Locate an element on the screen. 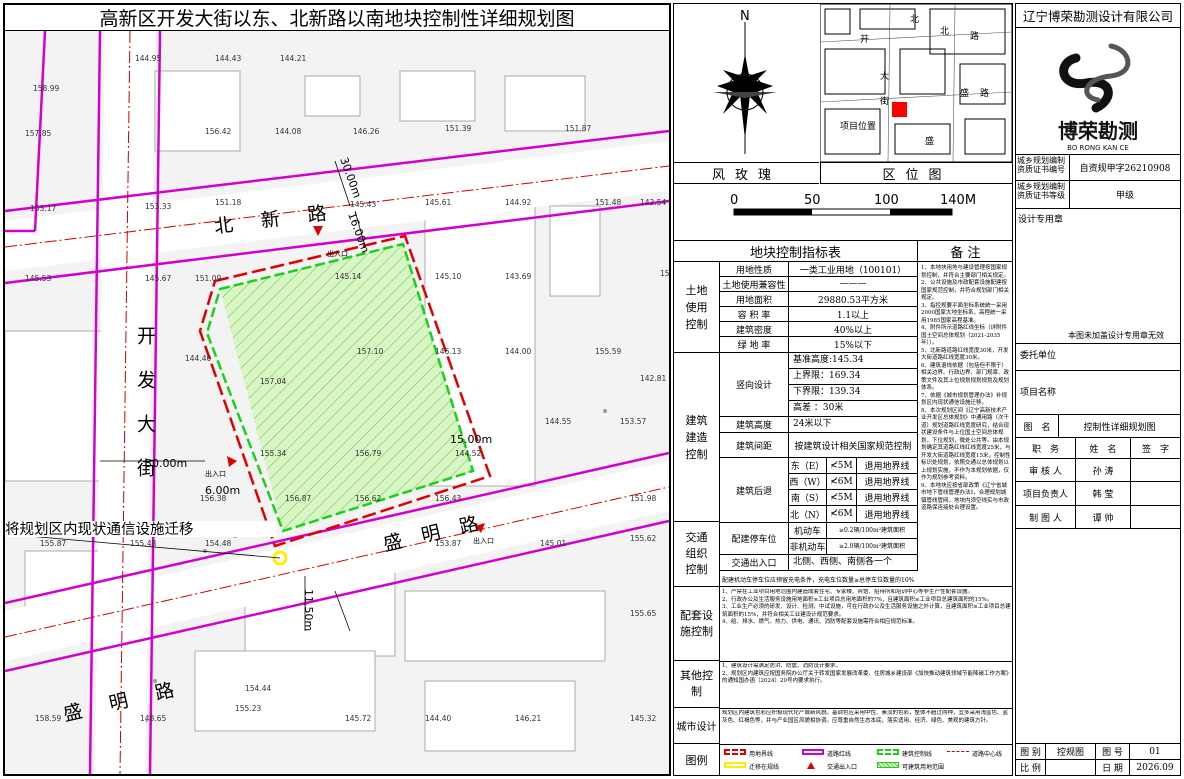 Image resolution: width=1184 pixels, height=779 pixels. svg-text: 145.72 is located at coordinates (358, 718).